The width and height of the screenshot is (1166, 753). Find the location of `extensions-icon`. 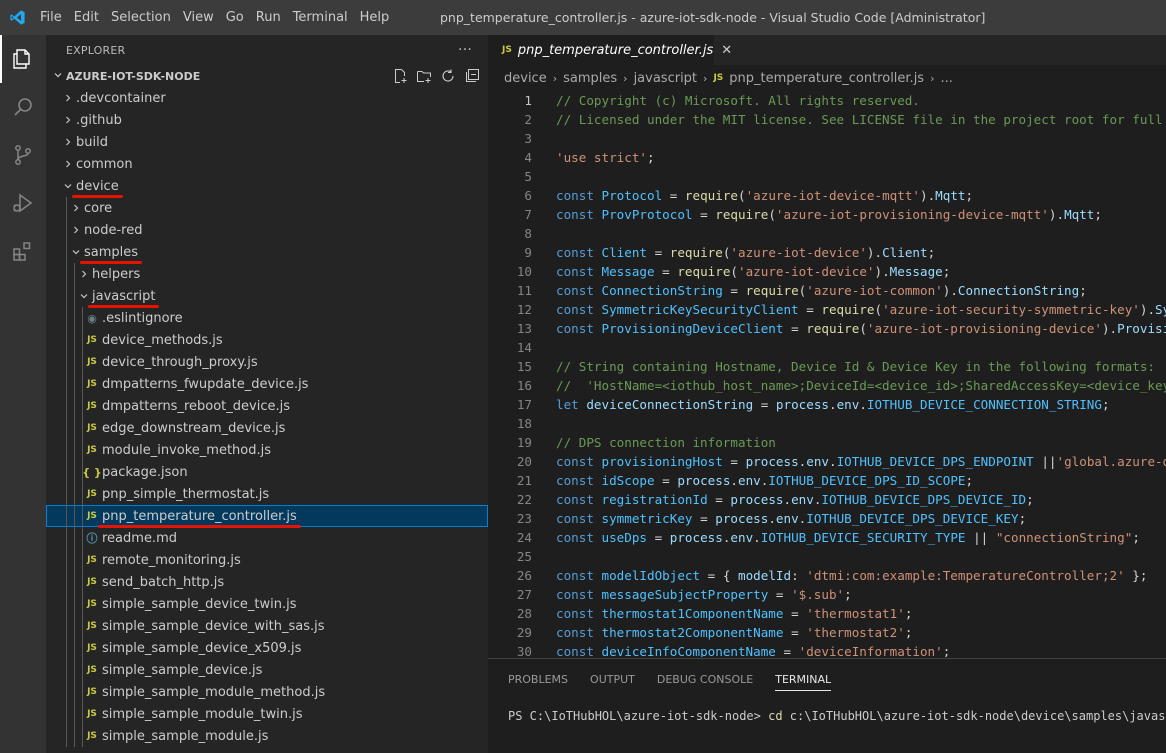

extensions-icon is located at coordinates (23, 251).